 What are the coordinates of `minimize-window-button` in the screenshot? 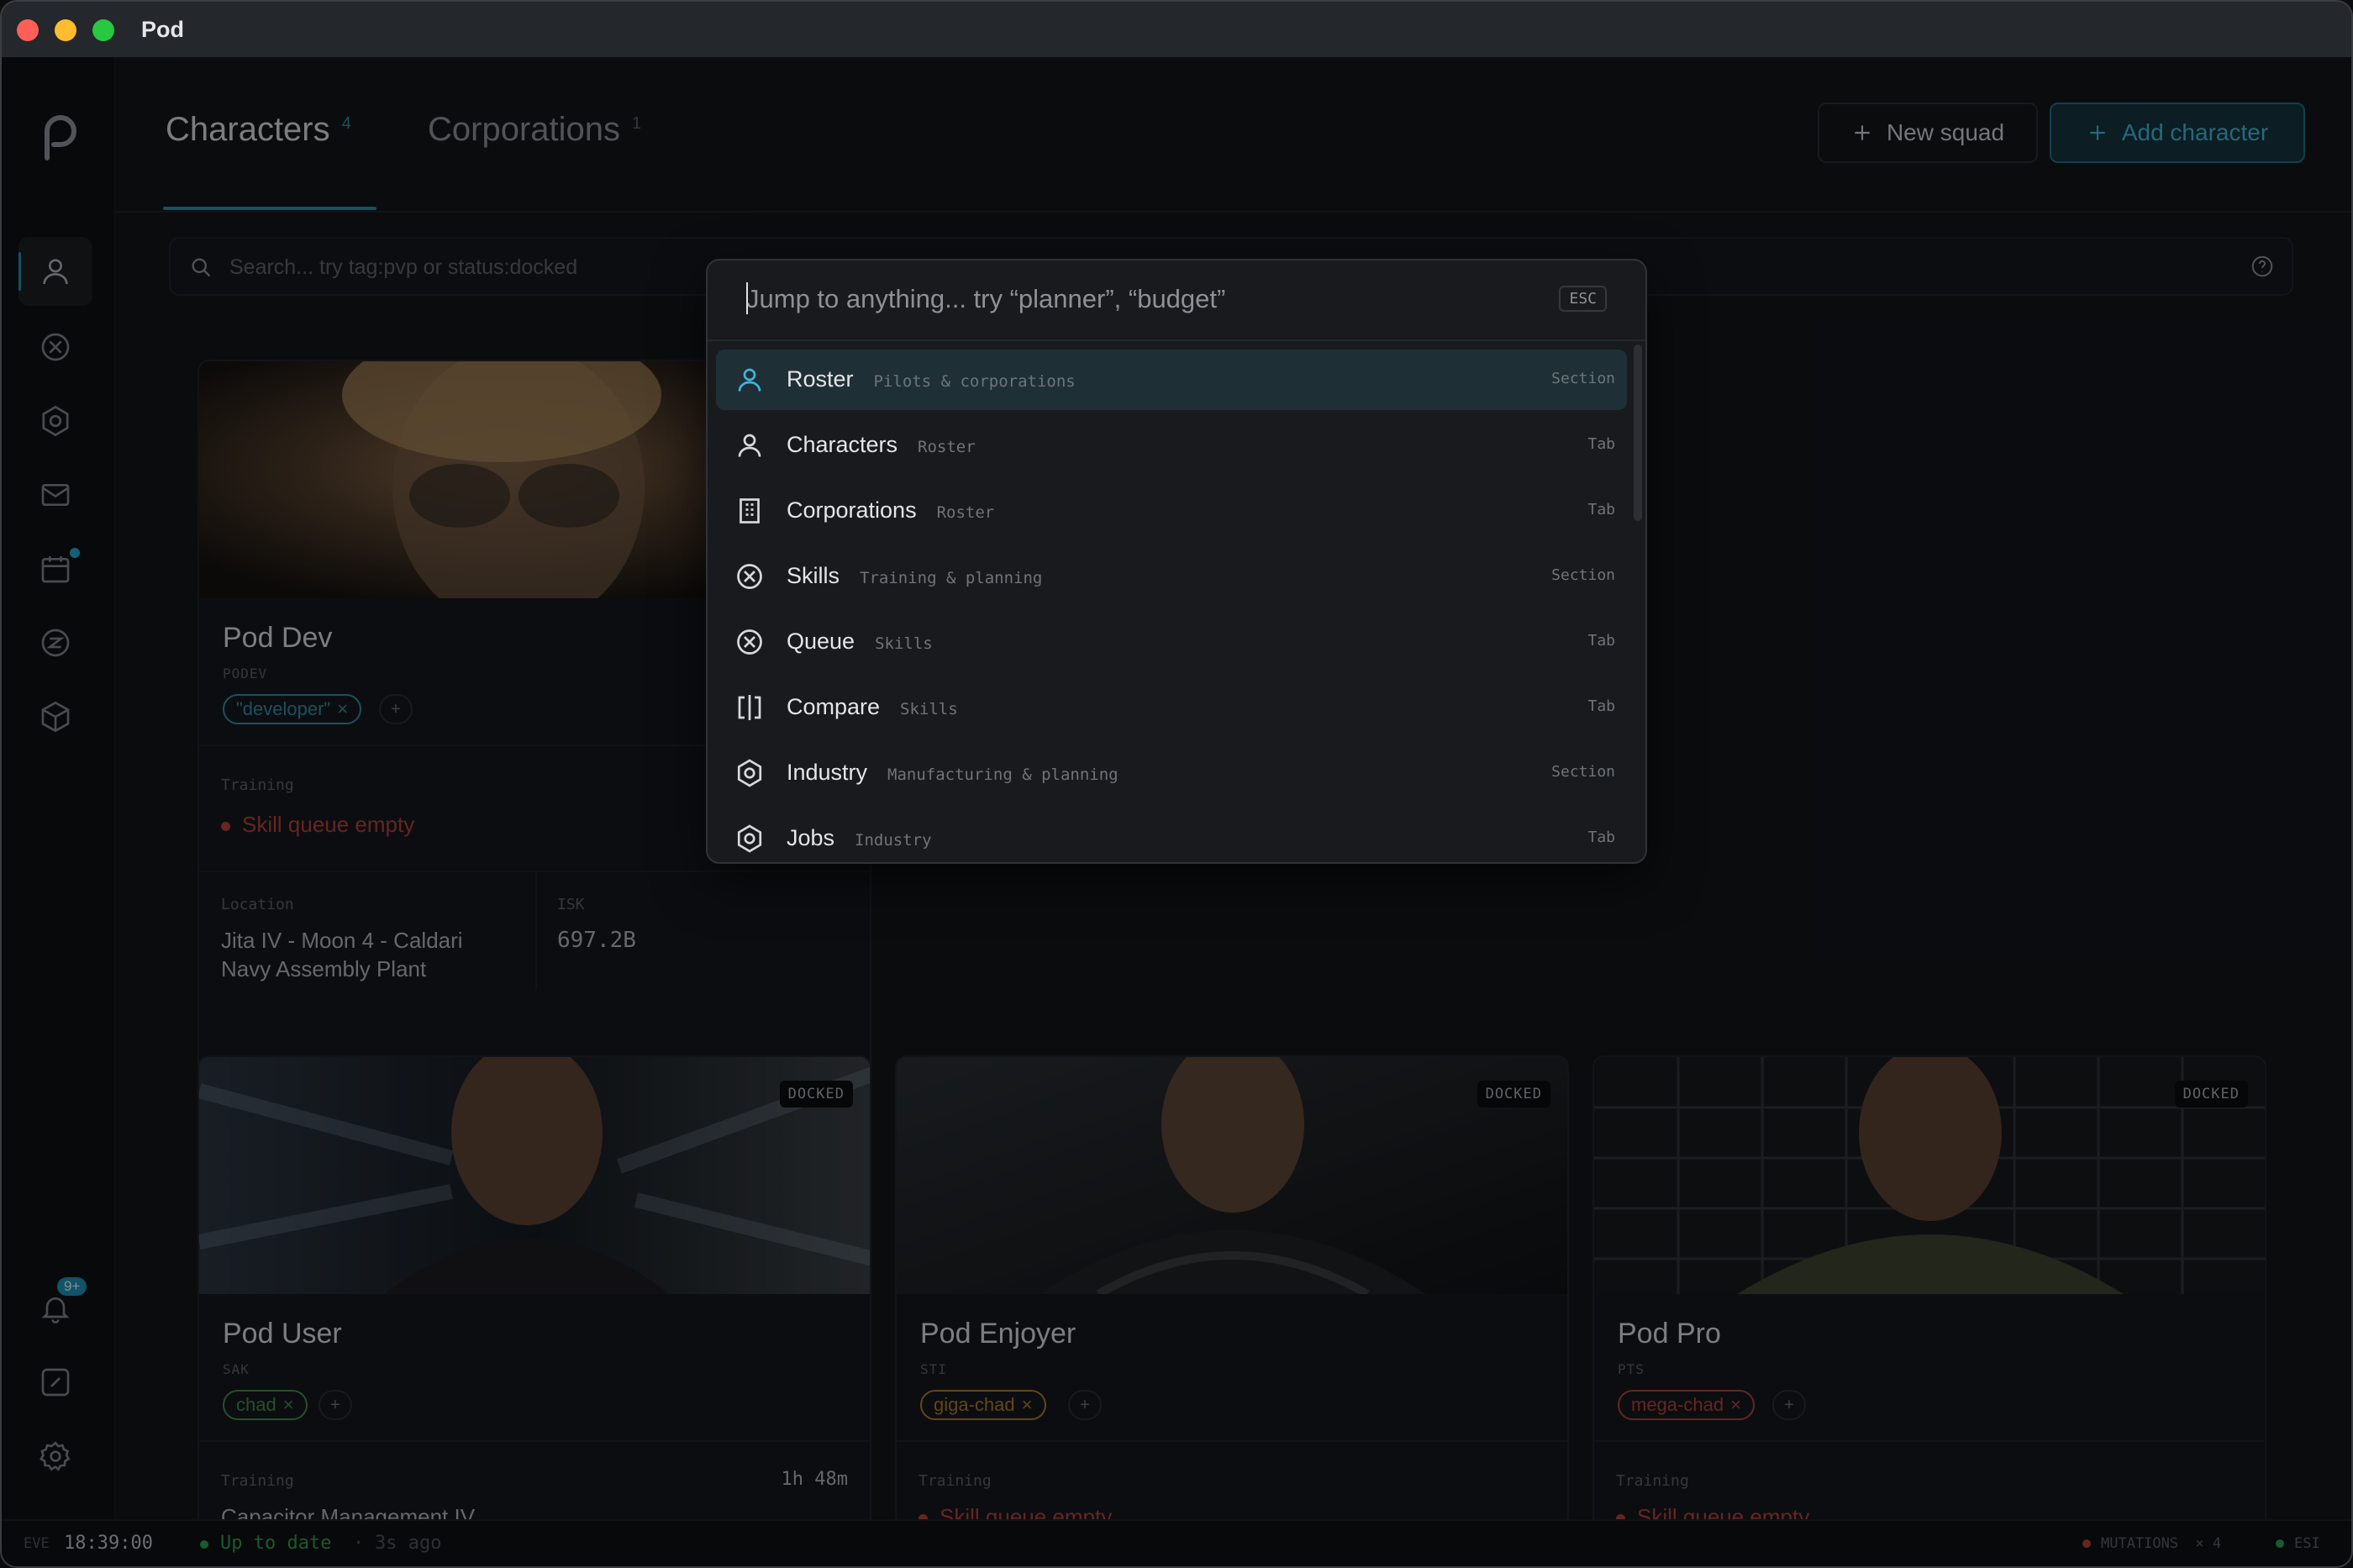 It's located at (65, 30).